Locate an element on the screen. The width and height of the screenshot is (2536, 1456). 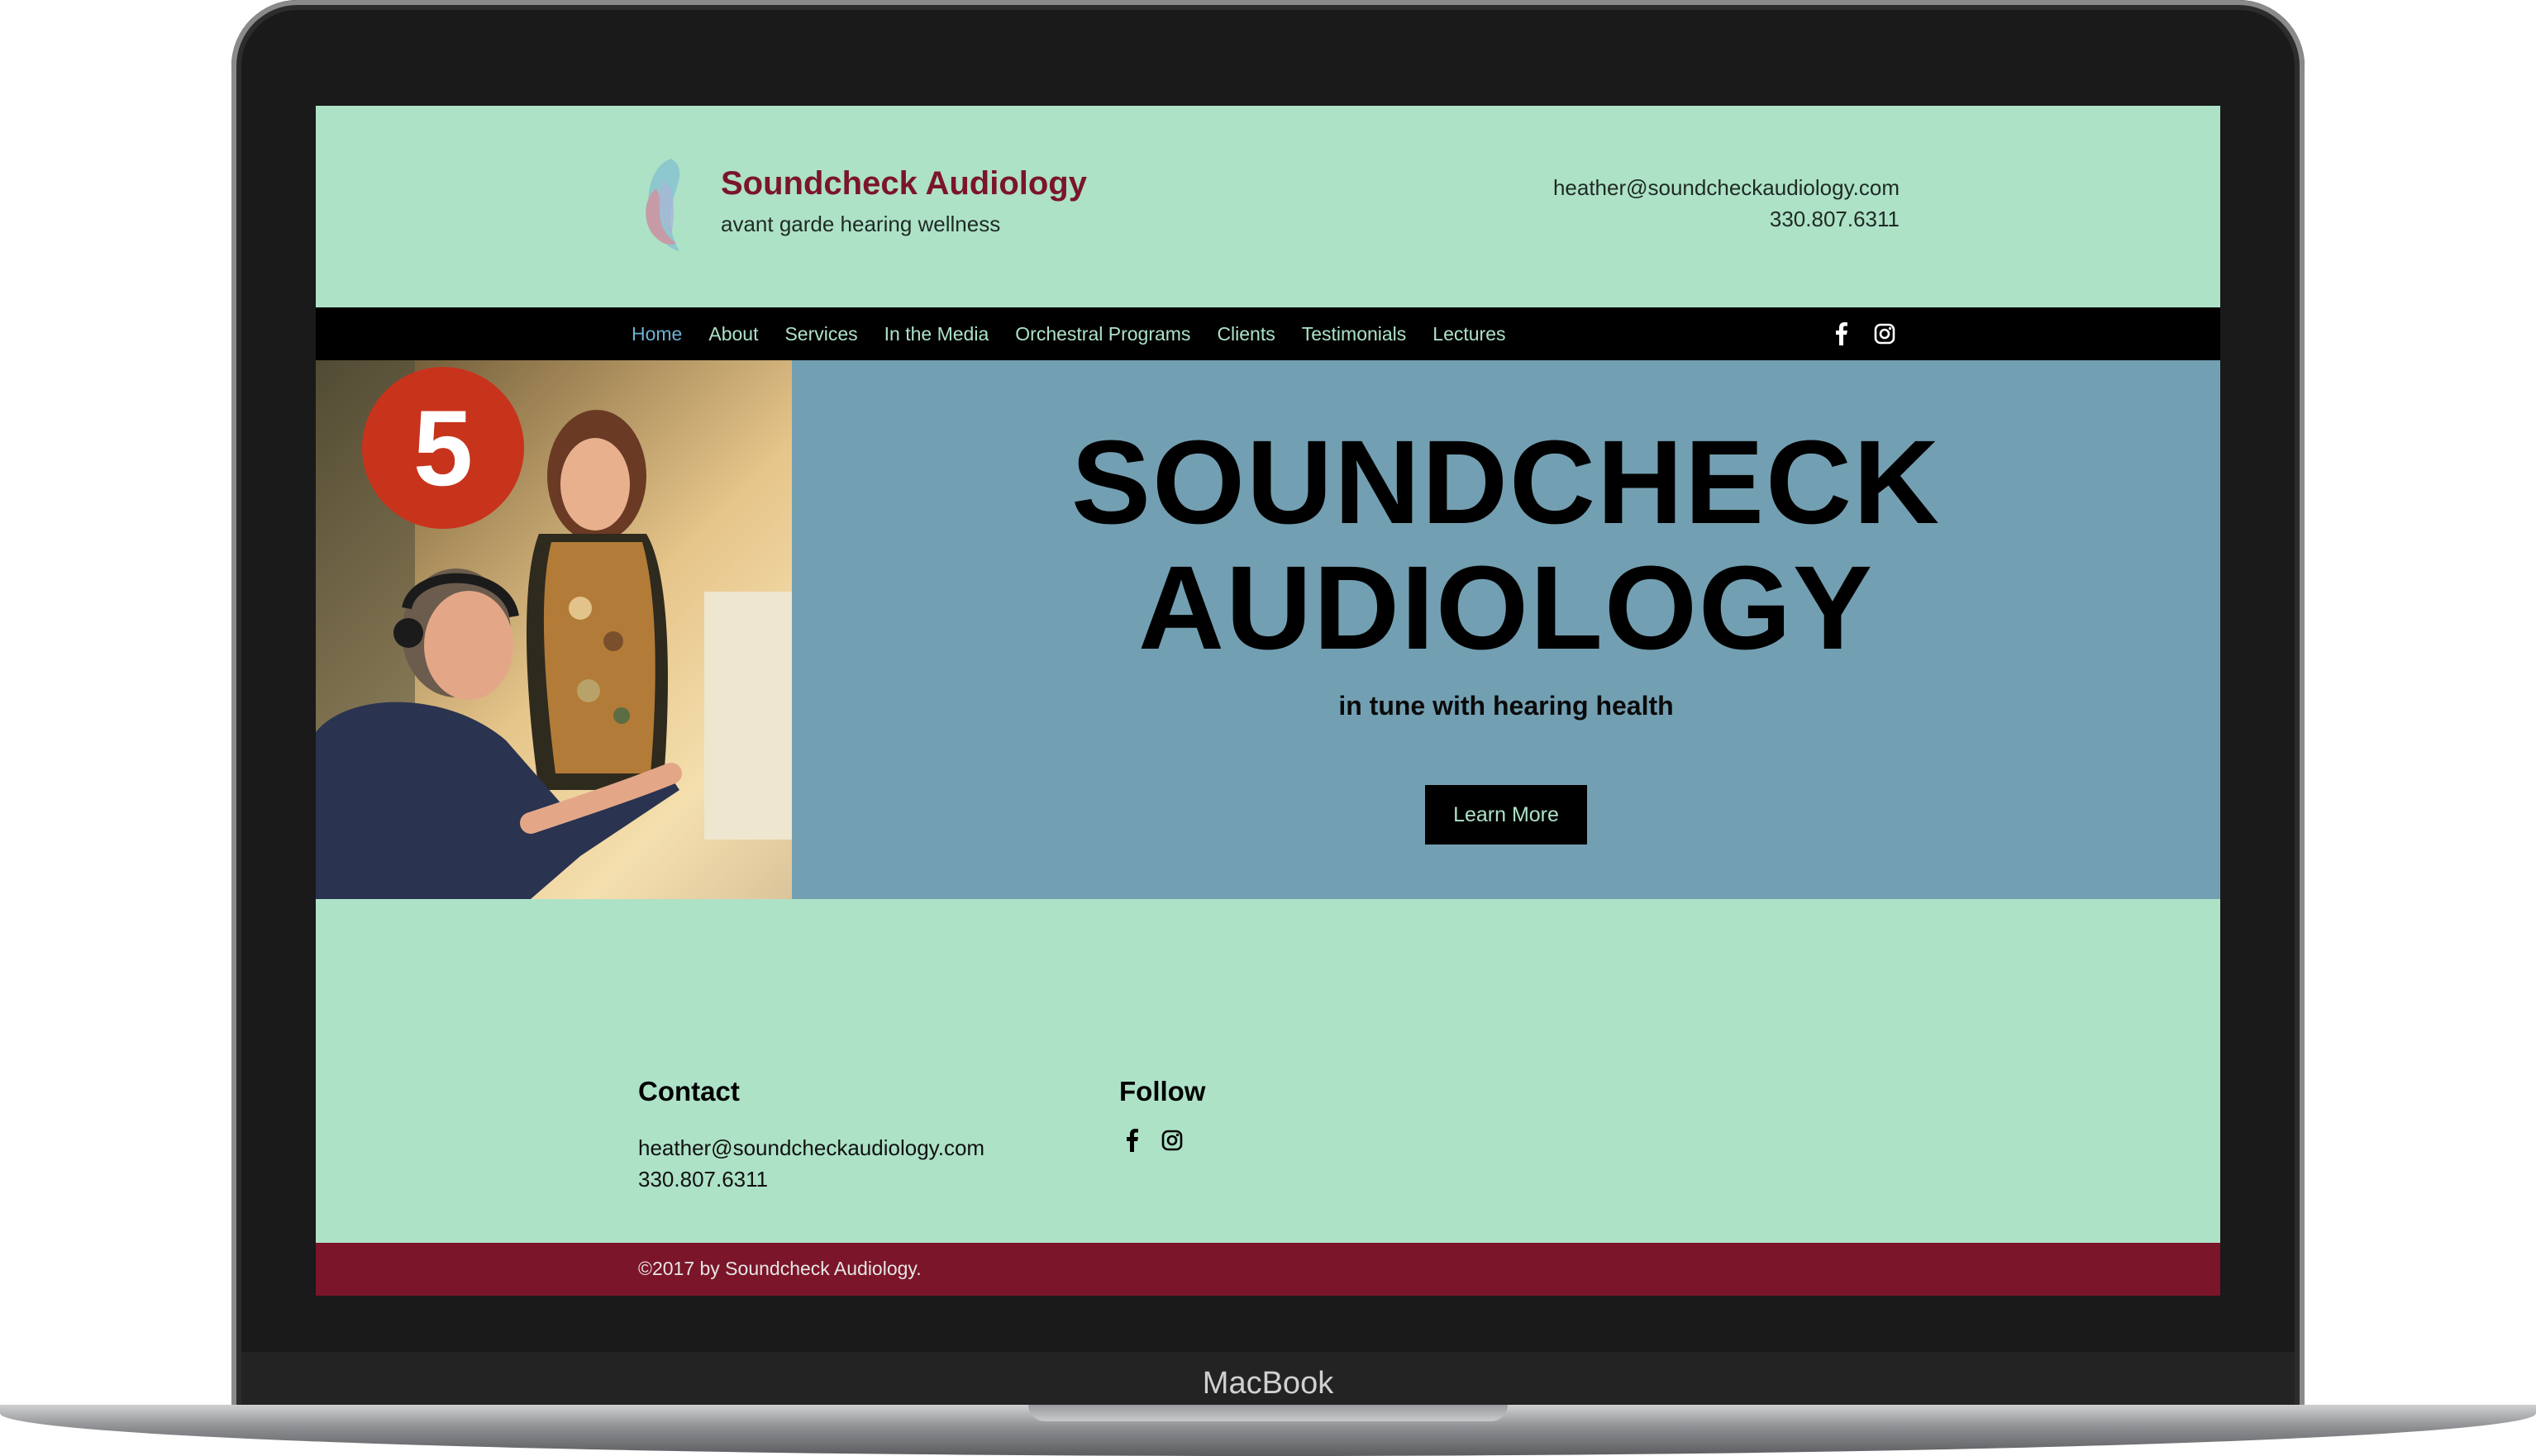
nav-item-about: About is located at coordinates (733, 334).